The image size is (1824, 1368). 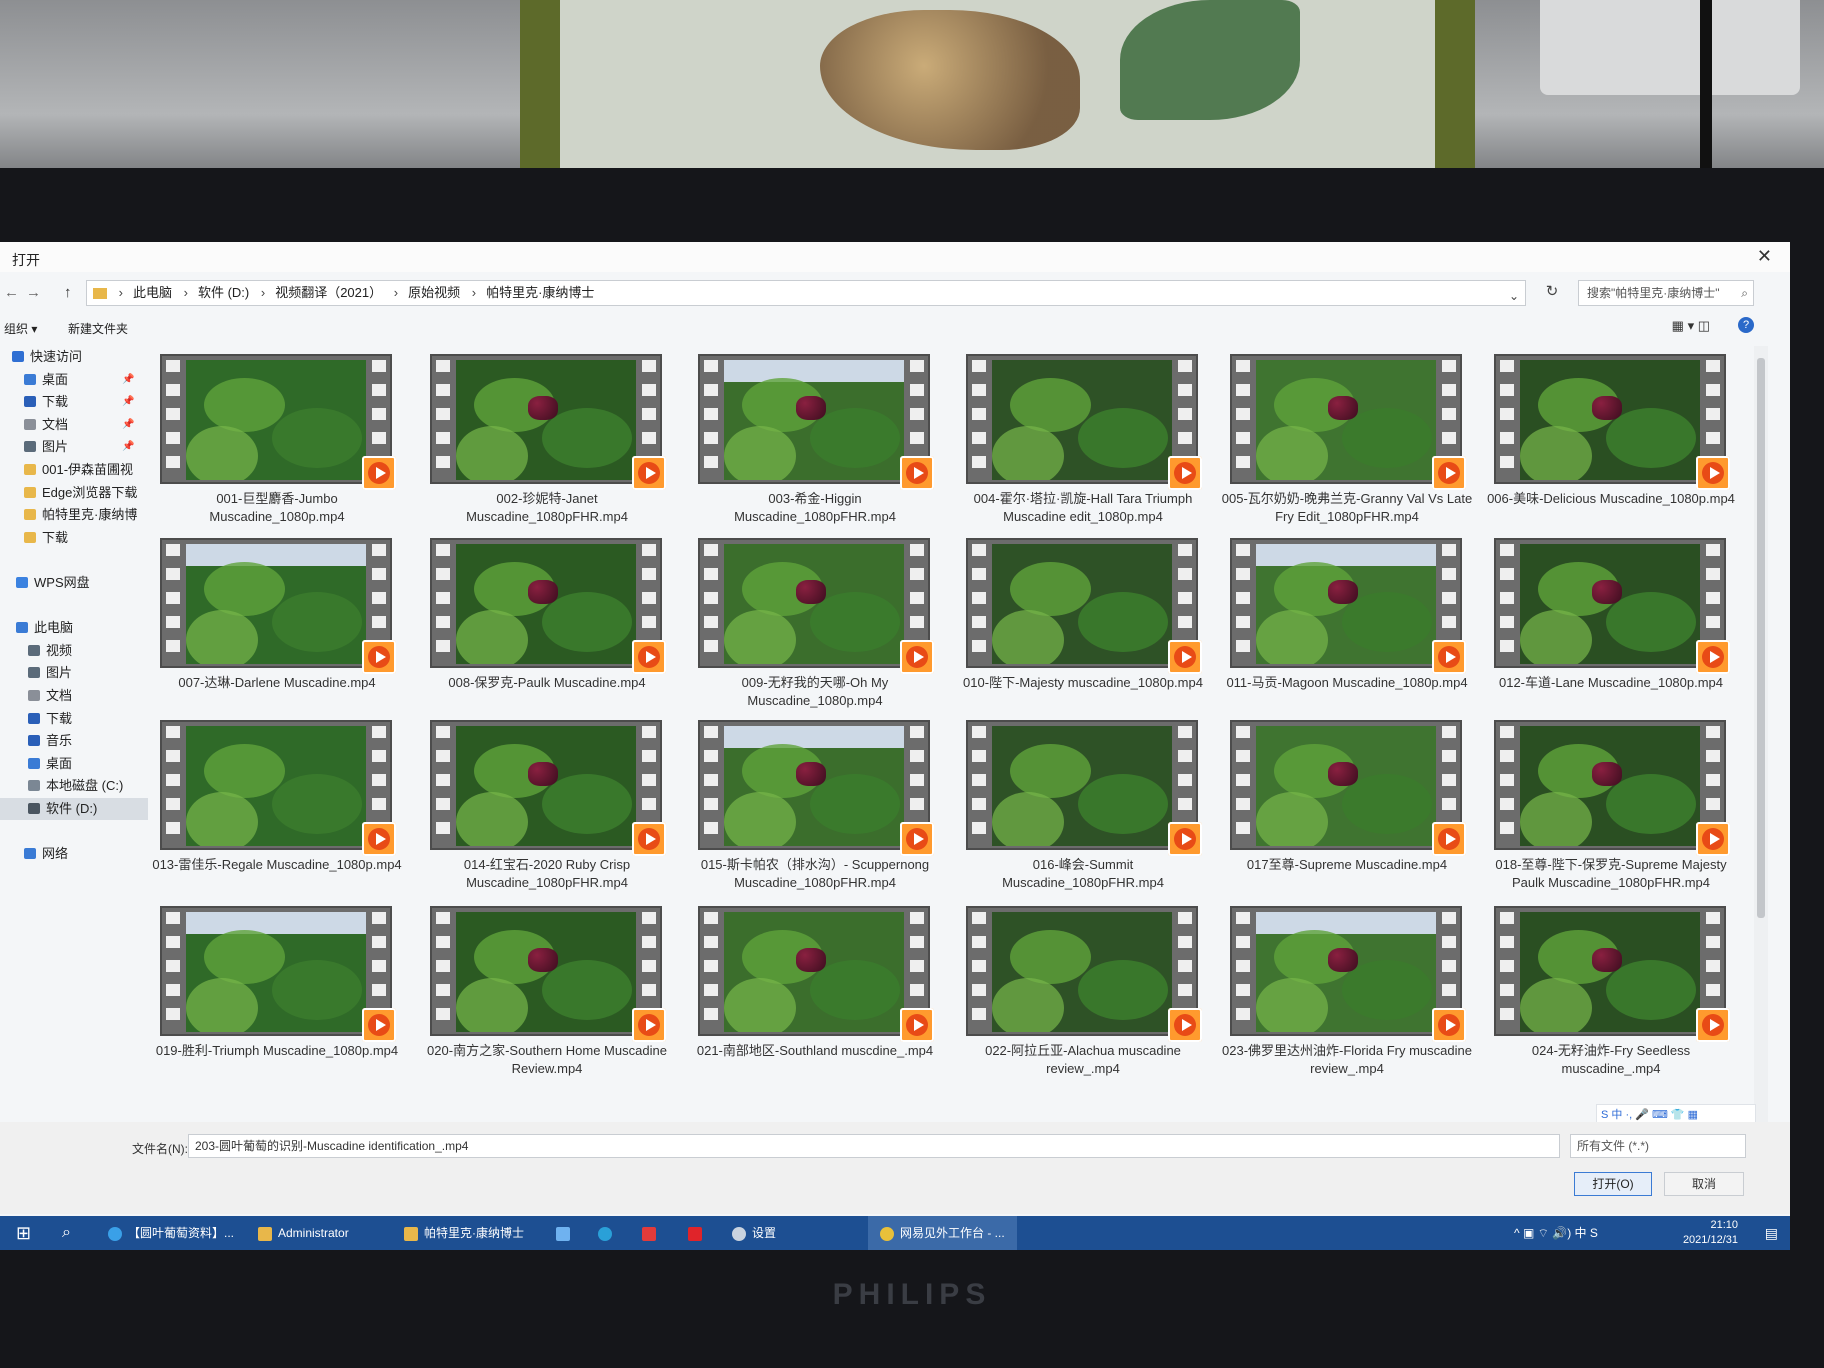 What do you see at coordinates (1347, 633) in the screenshot?
I see `file-tile: 011-马贡-Magoon Muscadine_1080p.mp4` at bounding box center [1347, 633].